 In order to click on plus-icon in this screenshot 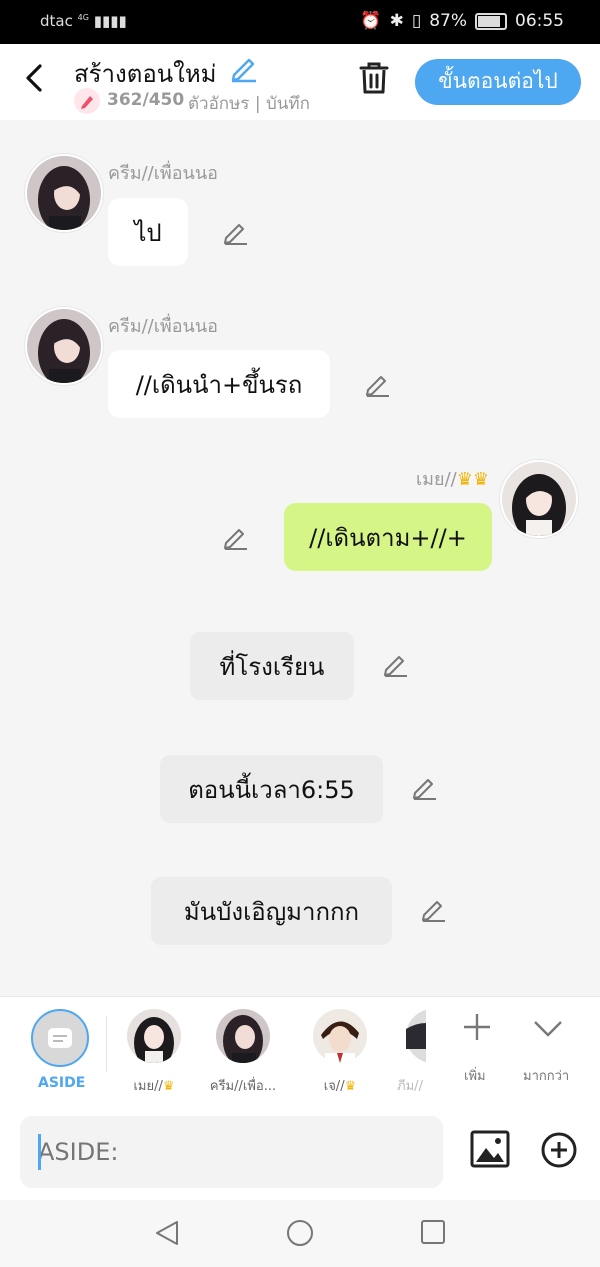, I will do `click(477, 1027)`.